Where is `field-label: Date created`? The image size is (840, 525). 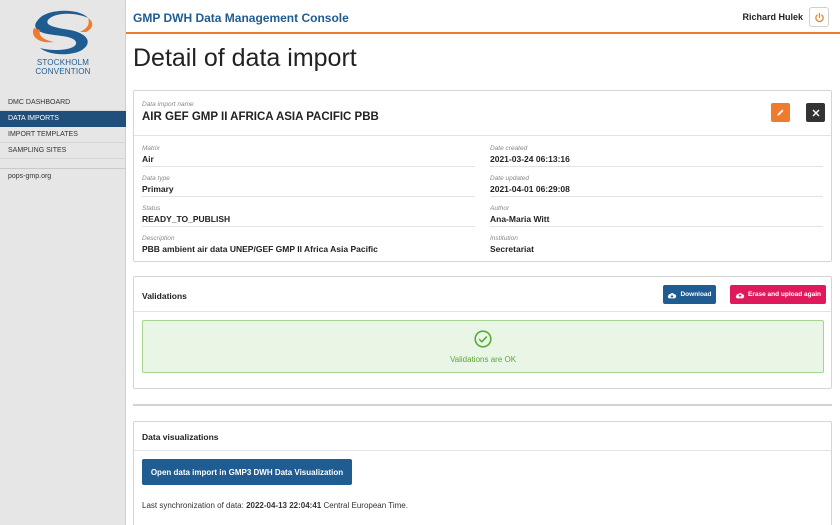
field-label: Date created is located at coordinates (509, 148).